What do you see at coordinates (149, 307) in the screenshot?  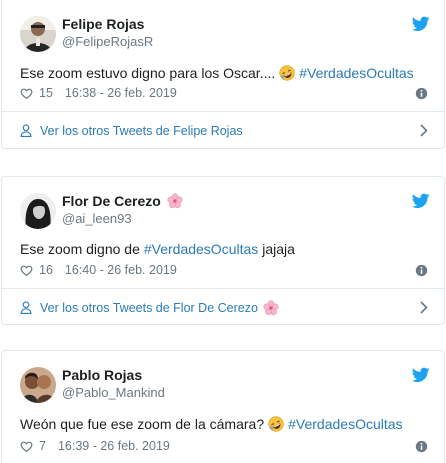 I see `view-more-tweets-label: Ver los otros Tweets de Flor De Cerezo` at bounding box center [149, 307].